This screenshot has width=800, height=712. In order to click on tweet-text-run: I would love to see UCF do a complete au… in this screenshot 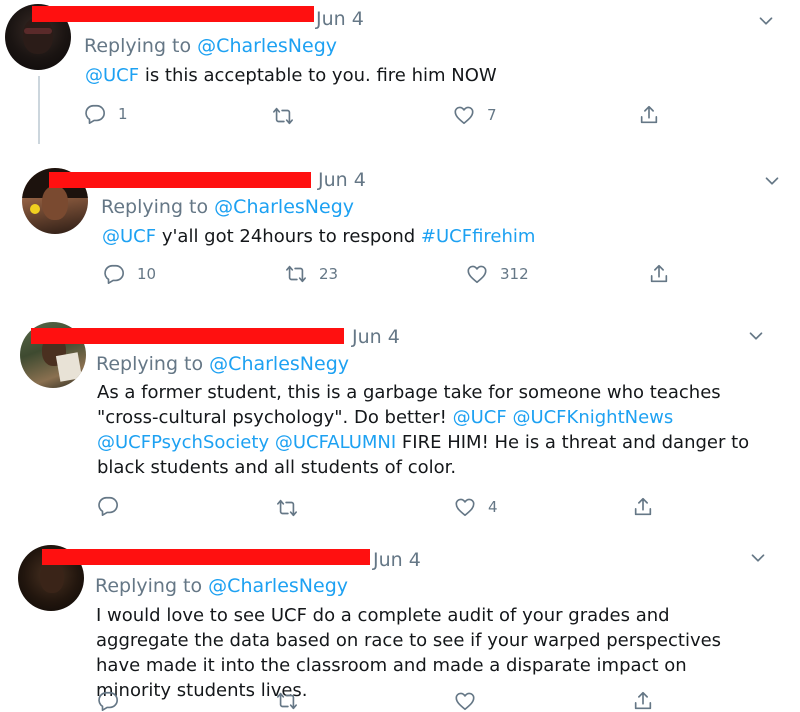, I will do `click(409, 653)`.